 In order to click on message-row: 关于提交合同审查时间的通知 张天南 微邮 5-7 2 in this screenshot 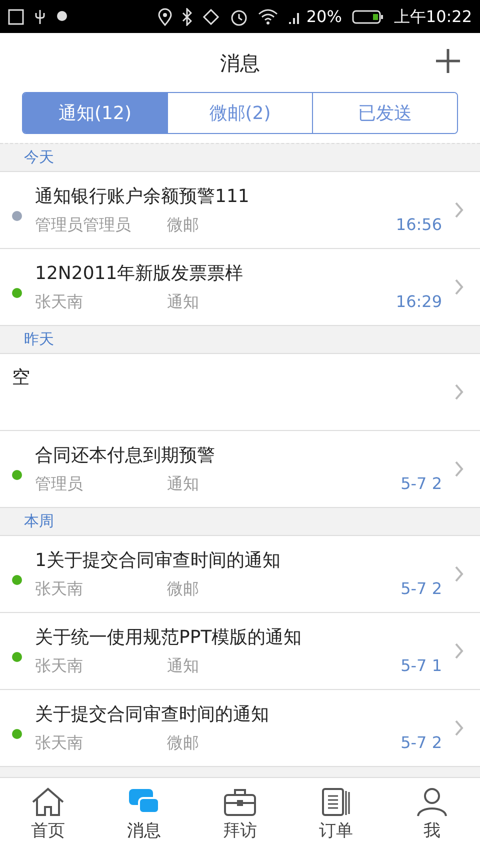, I will do `click(240, 728)`.